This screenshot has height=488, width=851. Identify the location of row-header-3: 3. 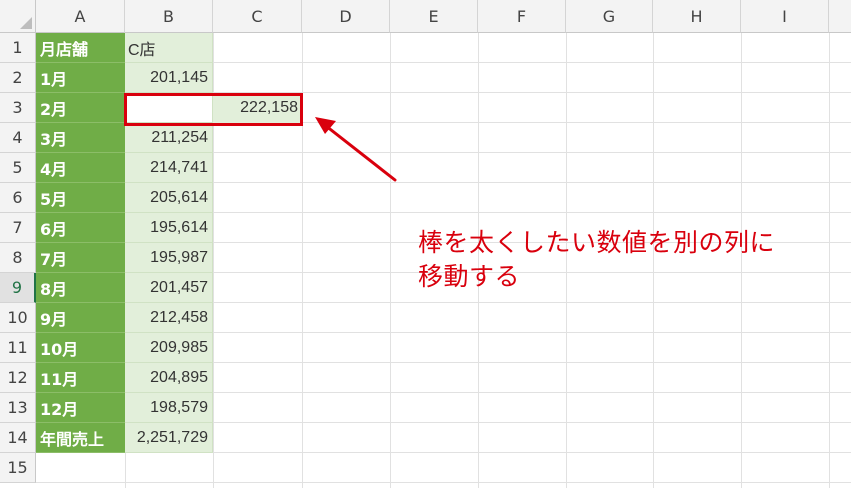
(18, 108).